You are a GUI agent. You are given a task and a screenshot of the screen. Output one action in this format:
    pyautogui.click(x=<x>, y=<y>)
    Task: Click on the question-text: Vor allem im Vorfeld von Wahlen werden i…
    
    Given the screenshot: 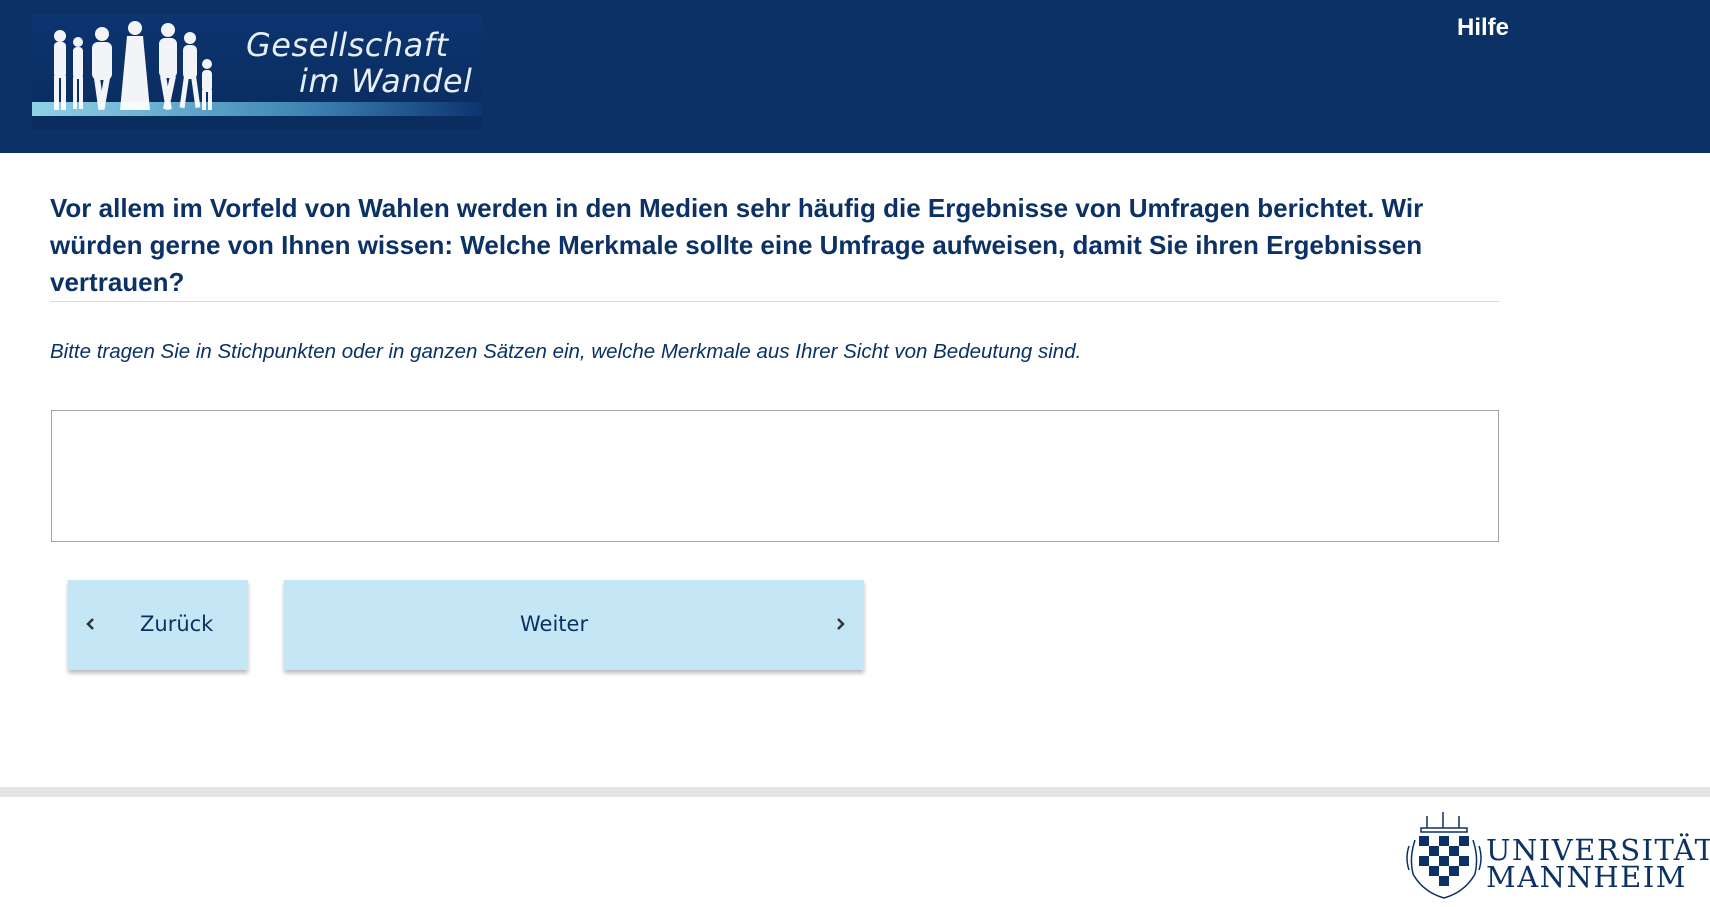 What is the action you would take?
    pyautogui.click(x=737, y=245)
    